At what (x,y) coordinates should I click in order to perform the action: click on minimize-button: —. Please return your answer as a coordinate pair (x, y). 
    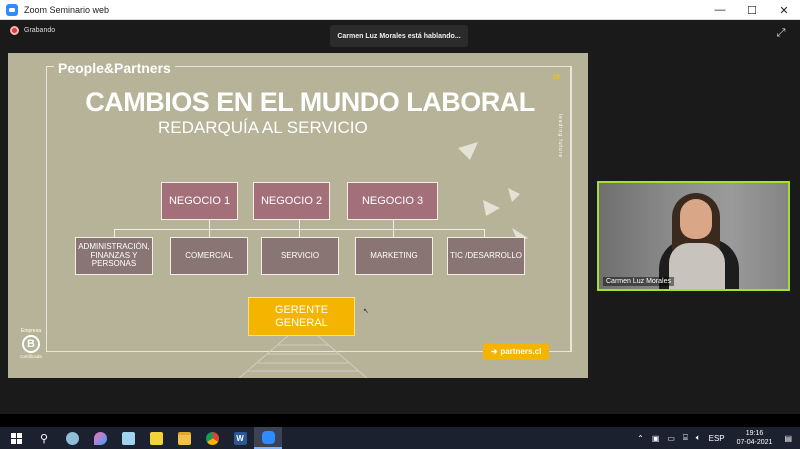
    Looking at the image, I should click on (720, 10).